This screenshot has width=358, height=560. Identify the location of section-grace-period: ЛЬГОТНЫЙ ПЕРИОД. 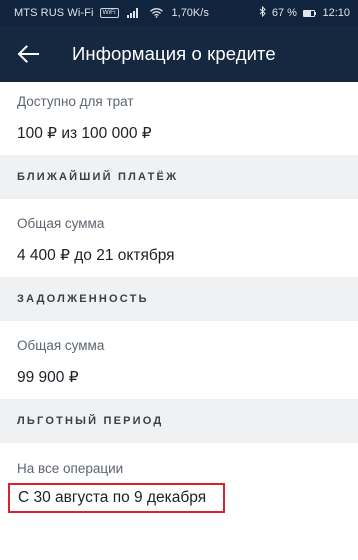
(179, 421).